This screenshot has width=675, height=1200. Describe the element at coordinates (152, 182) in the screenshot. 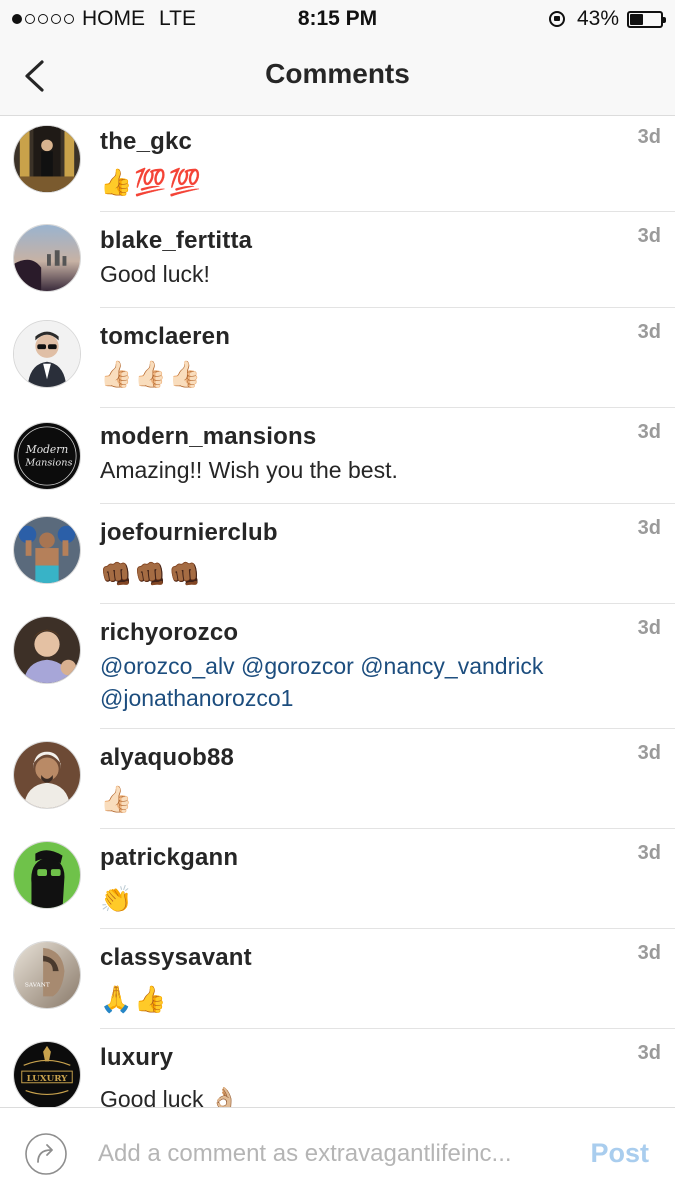

I see `comment-text: 👍💯💯` at that location.